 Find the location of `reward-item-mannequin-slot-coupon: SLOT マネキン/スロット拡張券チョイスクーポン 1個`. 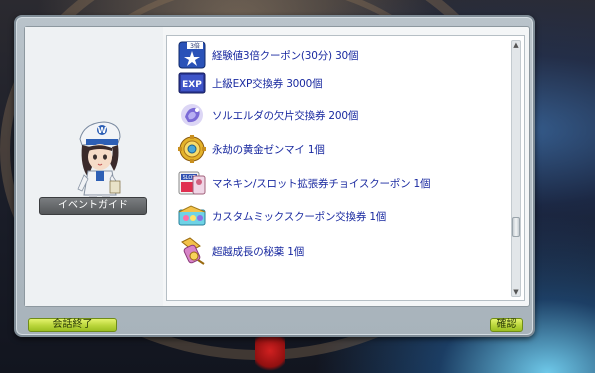

reward-item-mannequin-slot-coupon: SLOT マネキン/スロット拡張券チョイスクーポン 1個 is located at coordinates (337, 183).